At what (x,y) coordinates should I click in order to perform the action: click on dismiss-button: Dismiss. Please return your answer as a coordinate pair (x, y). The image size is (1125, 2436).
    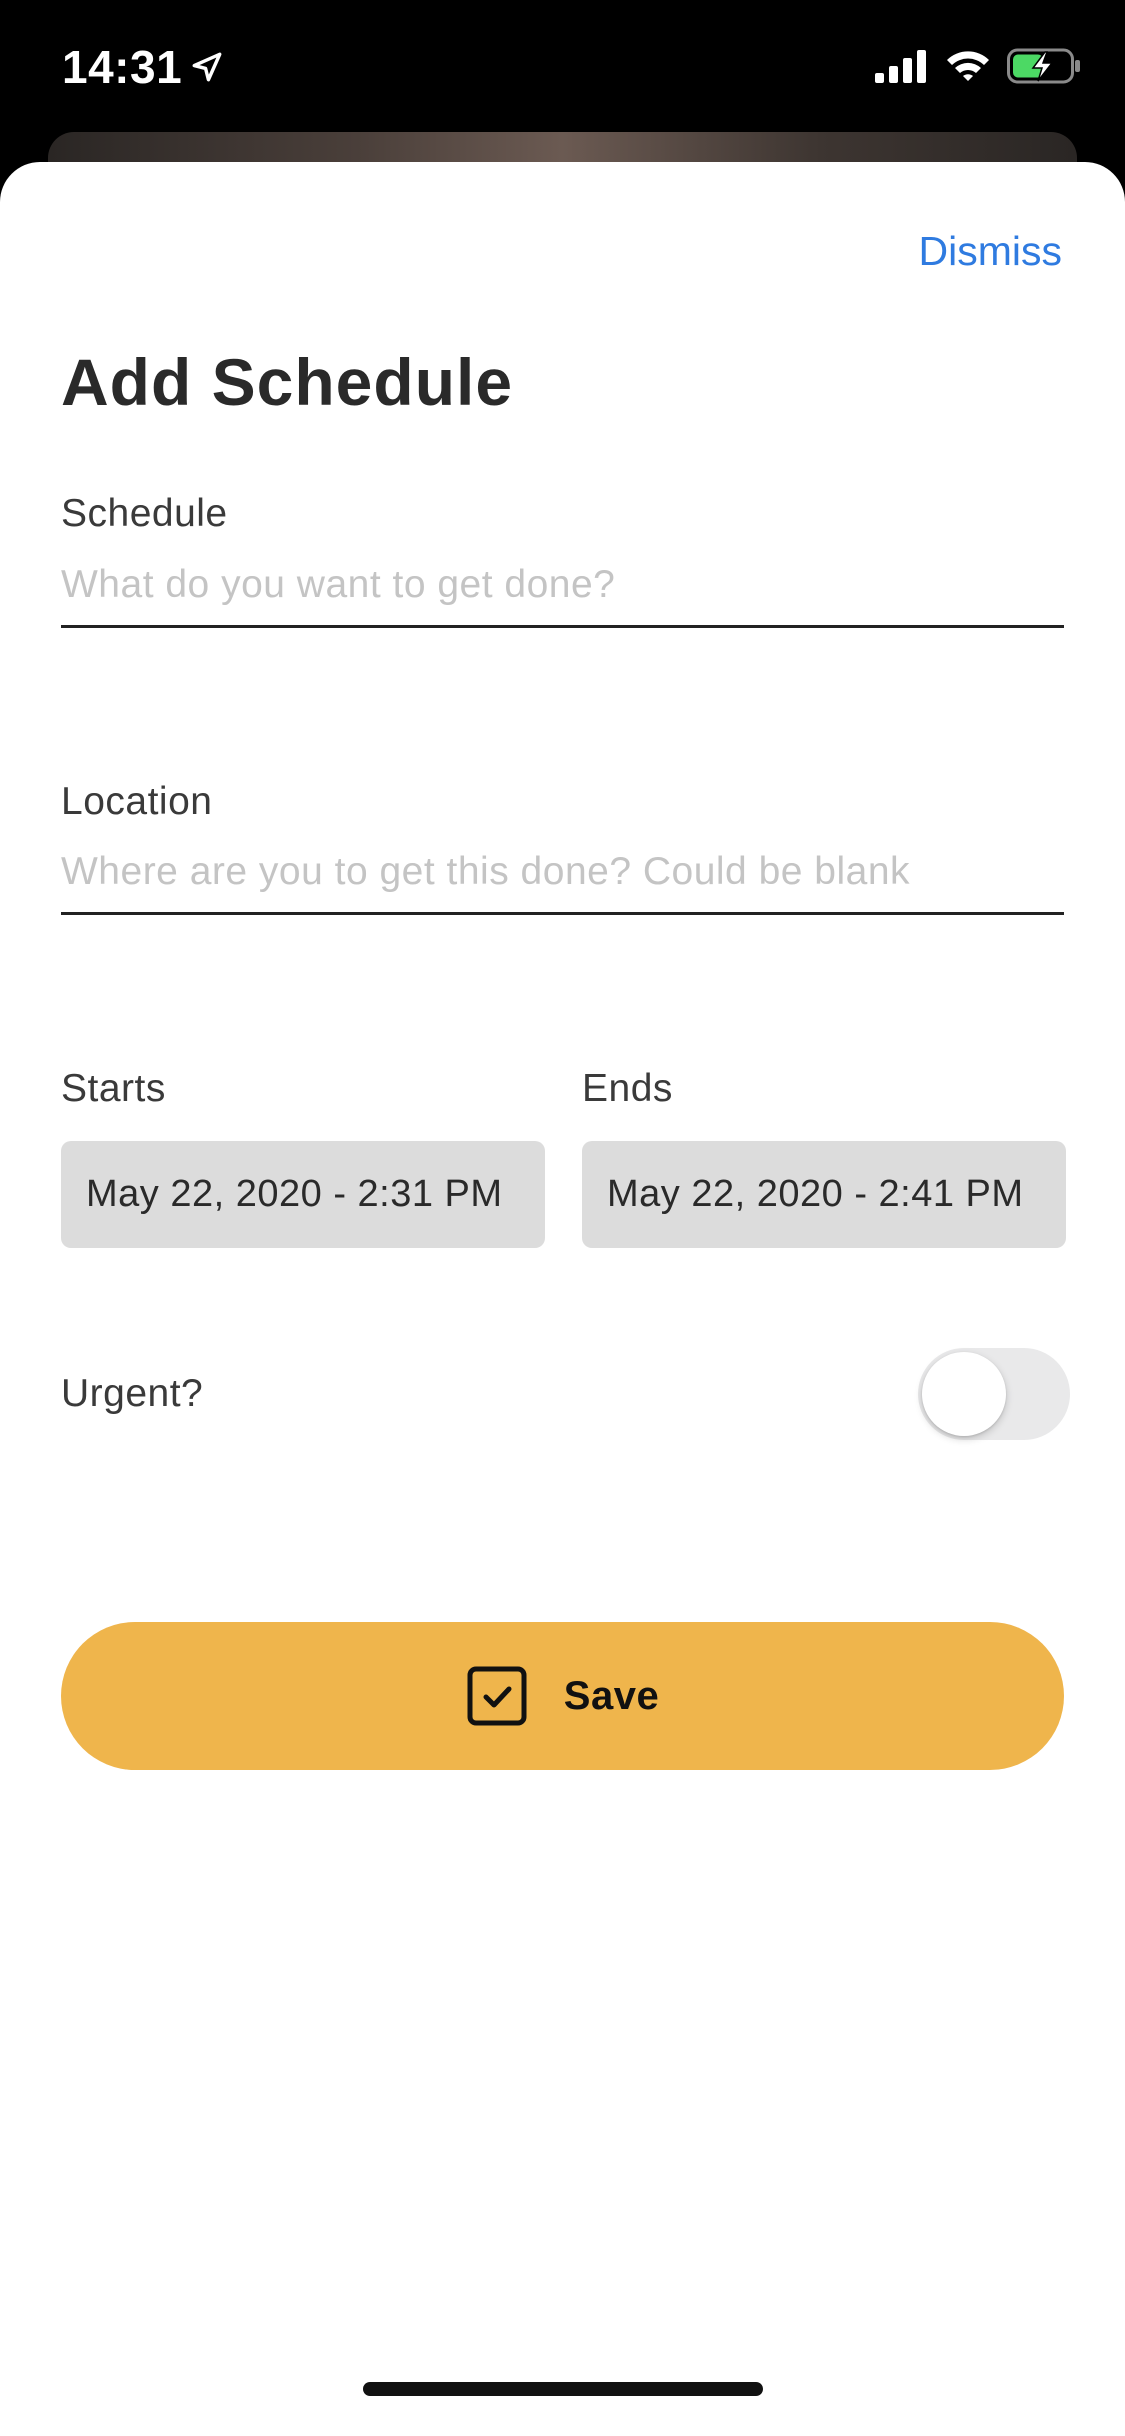
    Looking at the image, I should click on (990, 251).